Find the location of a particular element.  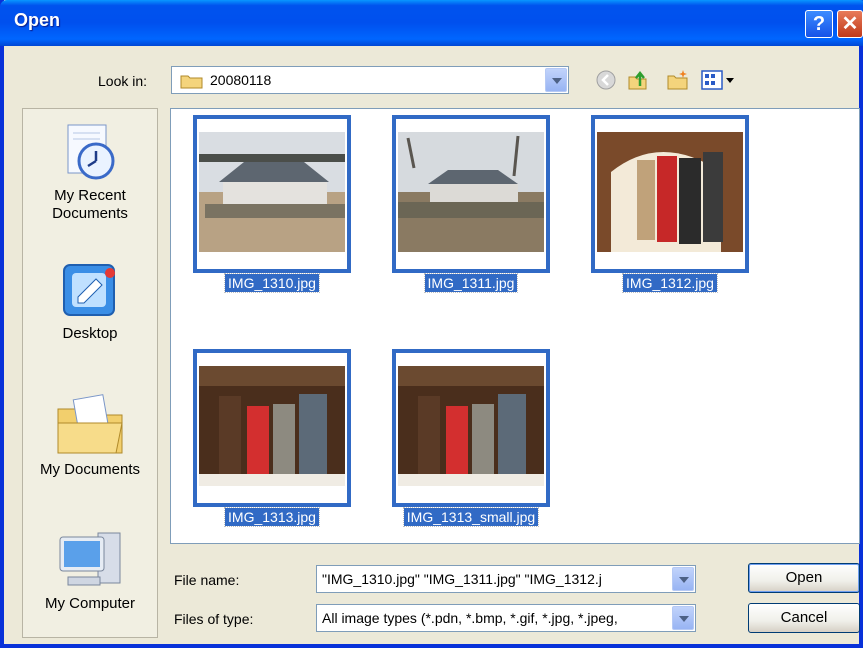

cancel-button: Cancel is located at coordinates (804, 618).